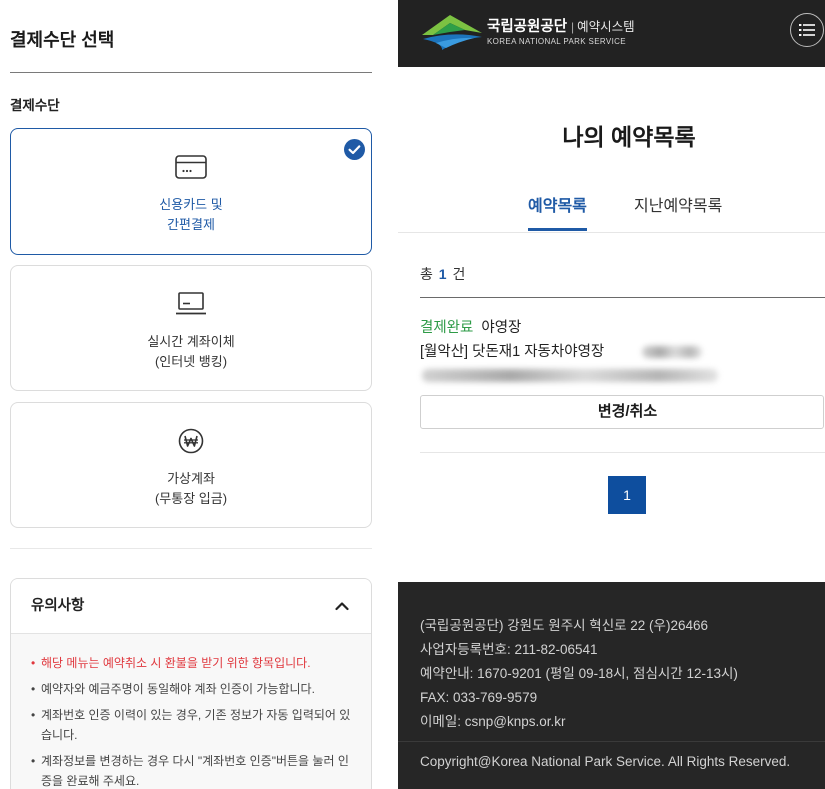 Image resolution: width=825 pixels, height=789 pixels. Describe the element at coordinates (629, 137) in the screenshot. I see `page-title: 나의 예약목록` at that location.